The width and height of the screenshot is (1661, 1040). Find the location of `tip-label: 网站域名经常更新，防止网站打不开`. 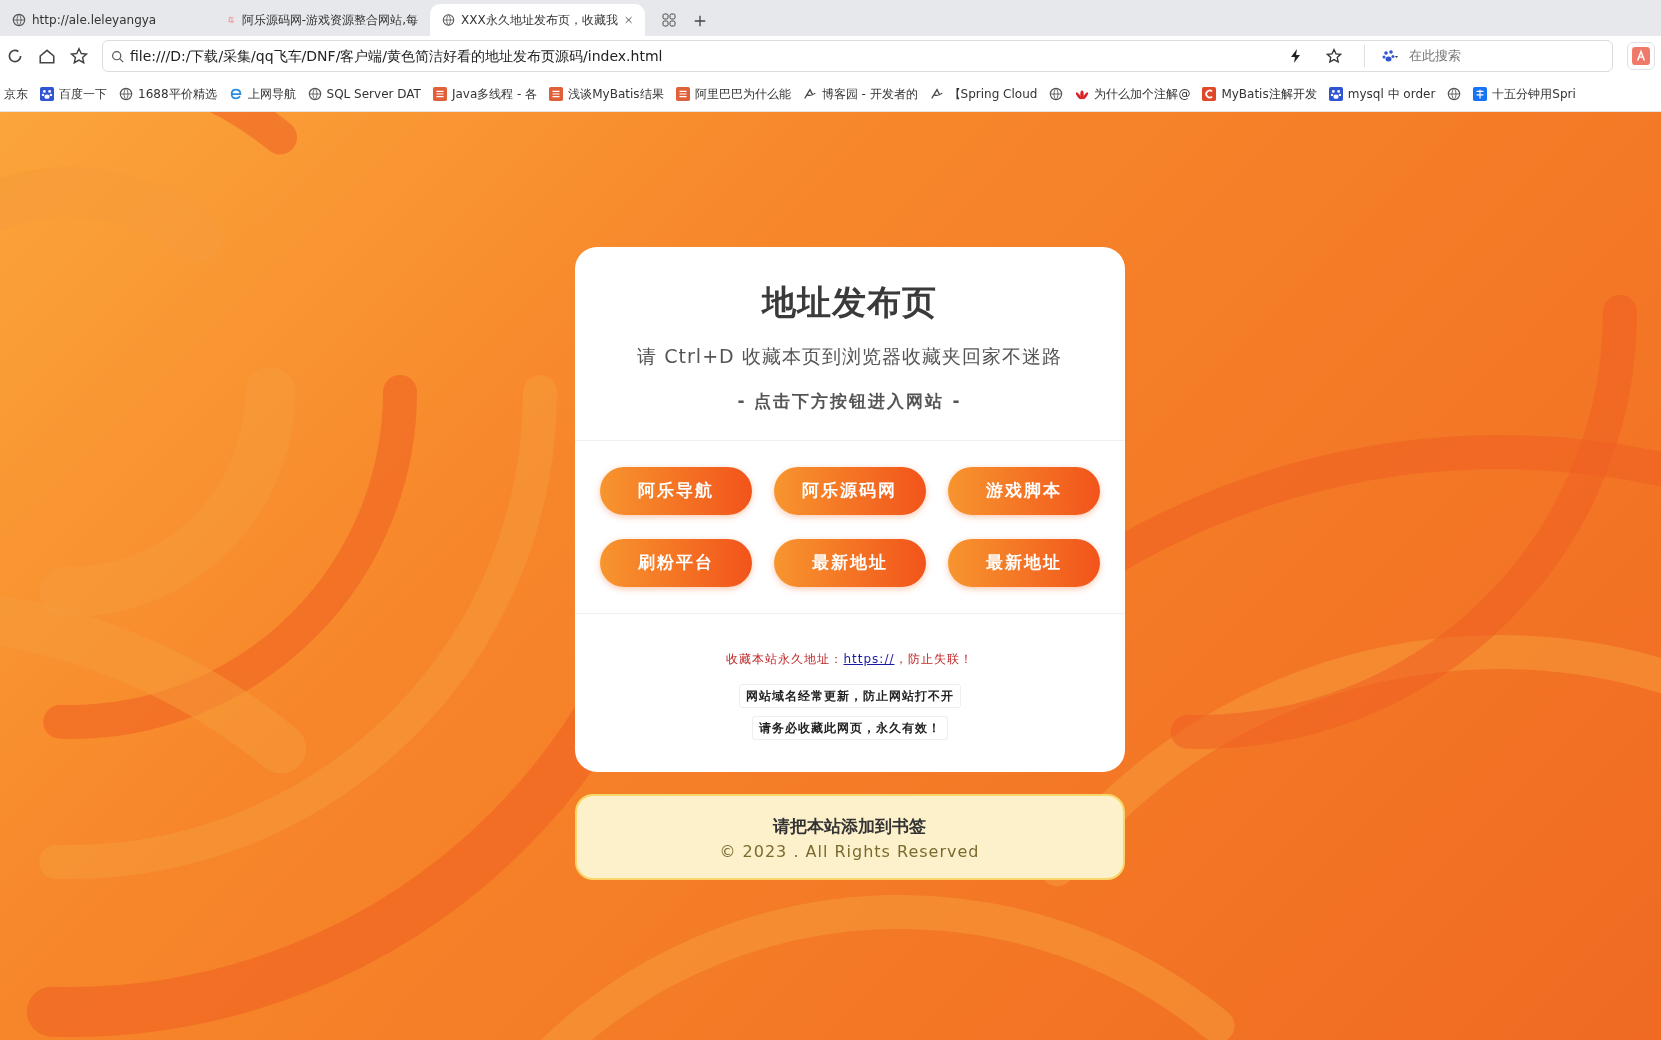

tip-label: 网站域名经常更新，防止网站打不开 is located at coordinates (849, 696).